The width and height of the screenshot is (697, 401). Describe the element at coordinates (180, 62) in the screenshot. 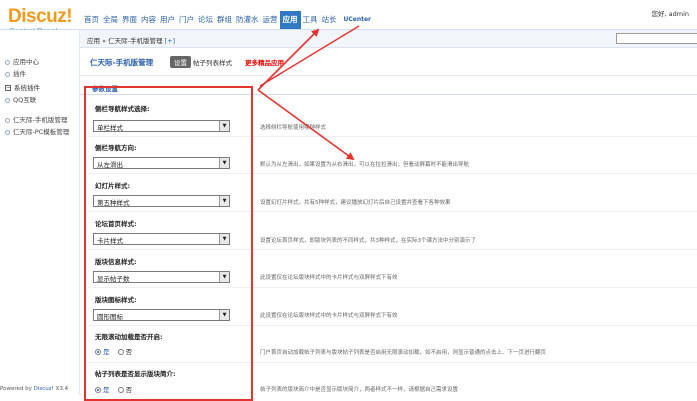

I see `settings-tab-button: 设置` at that location.